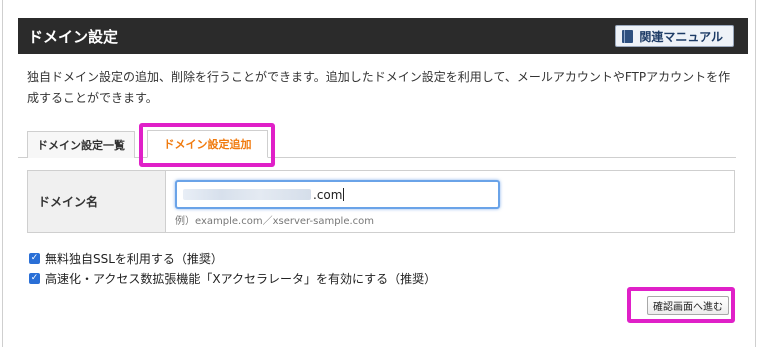 The height and width of the screenshot is (347, 767). I want to click on tab-domain-list: ドメイン設定一覧, so click(81, 144).